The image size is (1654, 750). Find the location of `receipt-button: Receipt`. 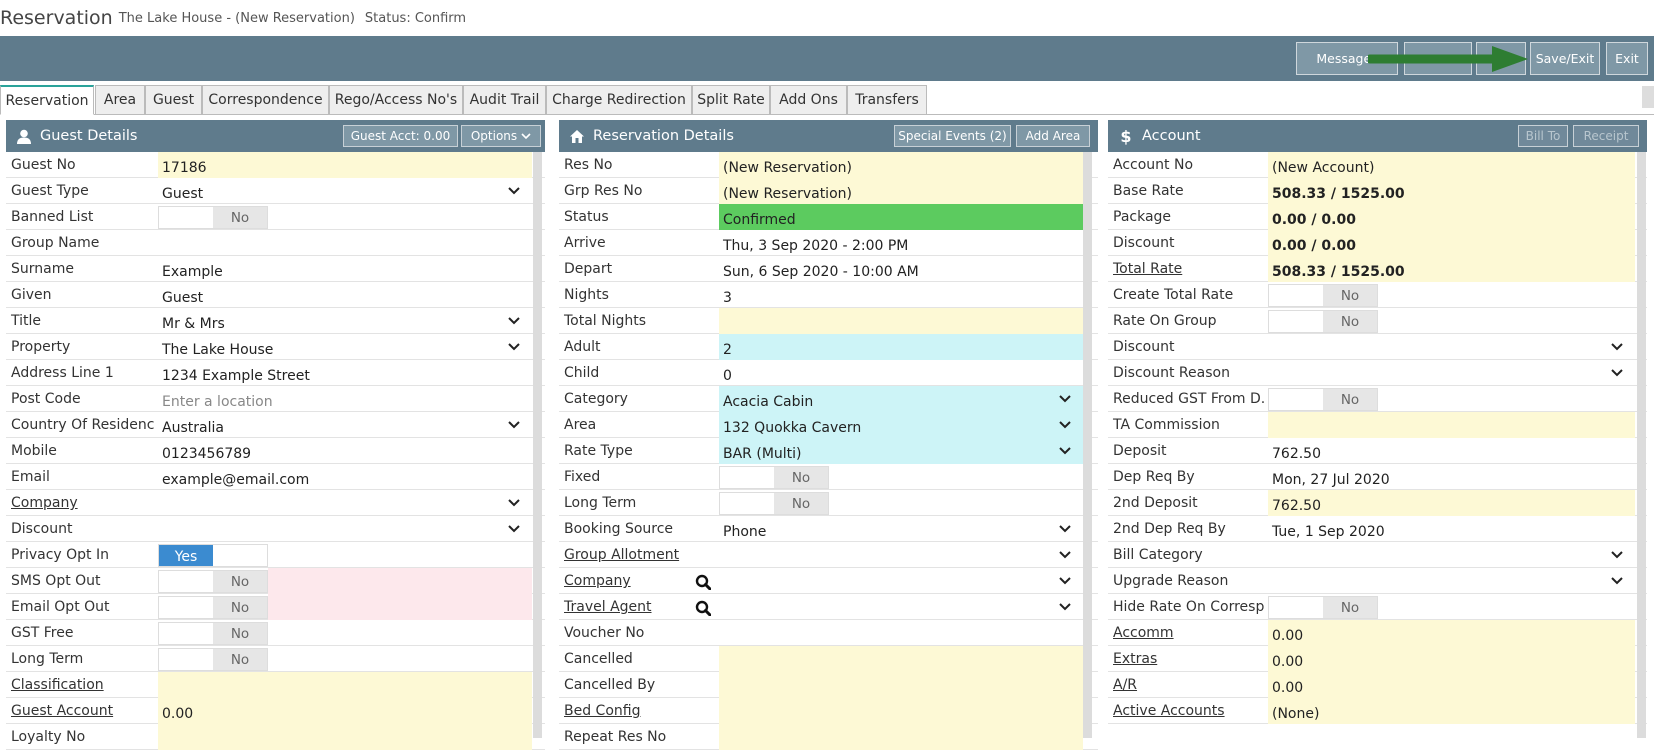

receipt-button: Receipt is located at coordinates (1606, 136).